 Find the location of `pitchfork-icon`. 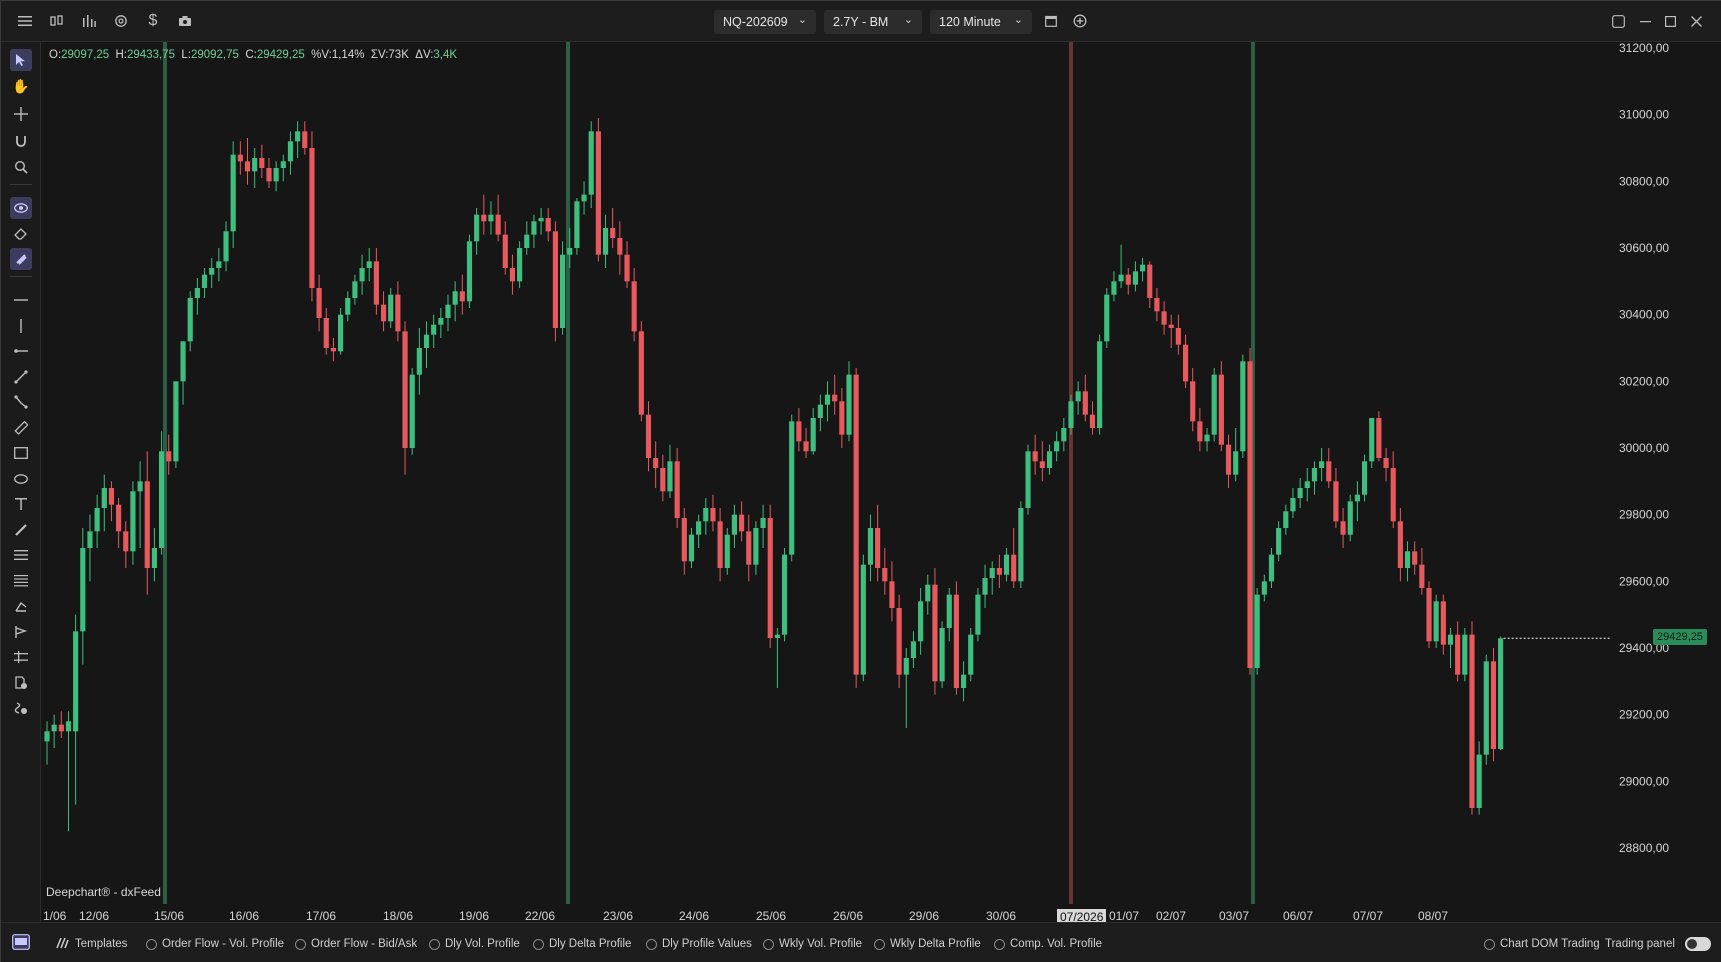

pitchfork-icon is located at coordinates (21, 606).